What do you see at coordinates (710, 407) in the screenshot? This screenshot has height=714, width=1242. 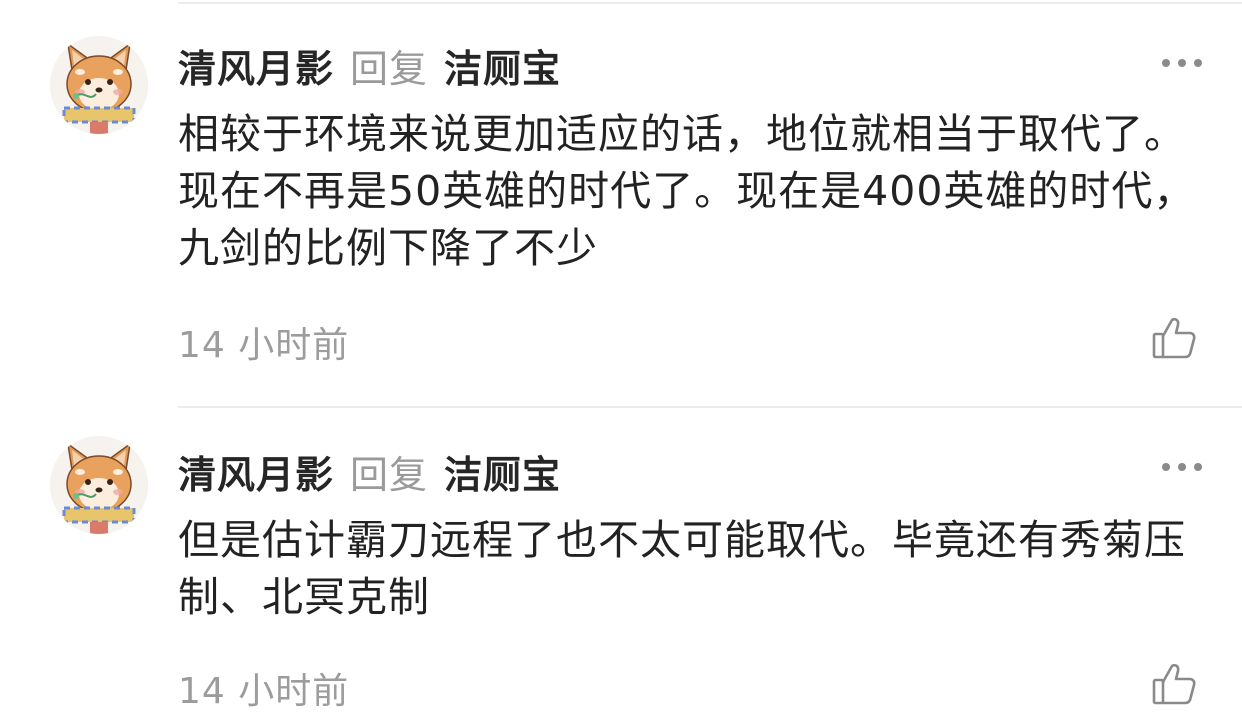 I see `comment-divider` at bounding box center [710, 407].